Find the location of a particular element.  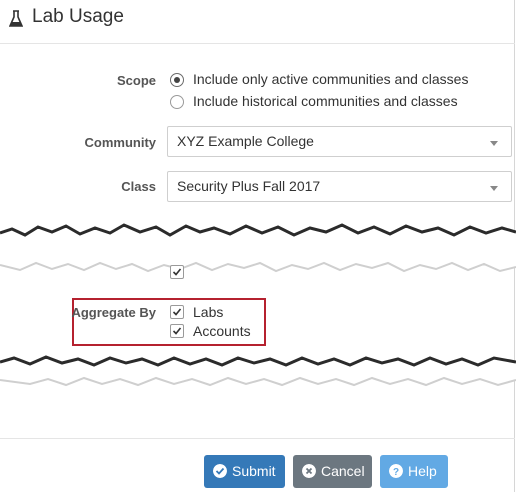

aggregate-accounts-checkbox is located at coordinates (177, 331).